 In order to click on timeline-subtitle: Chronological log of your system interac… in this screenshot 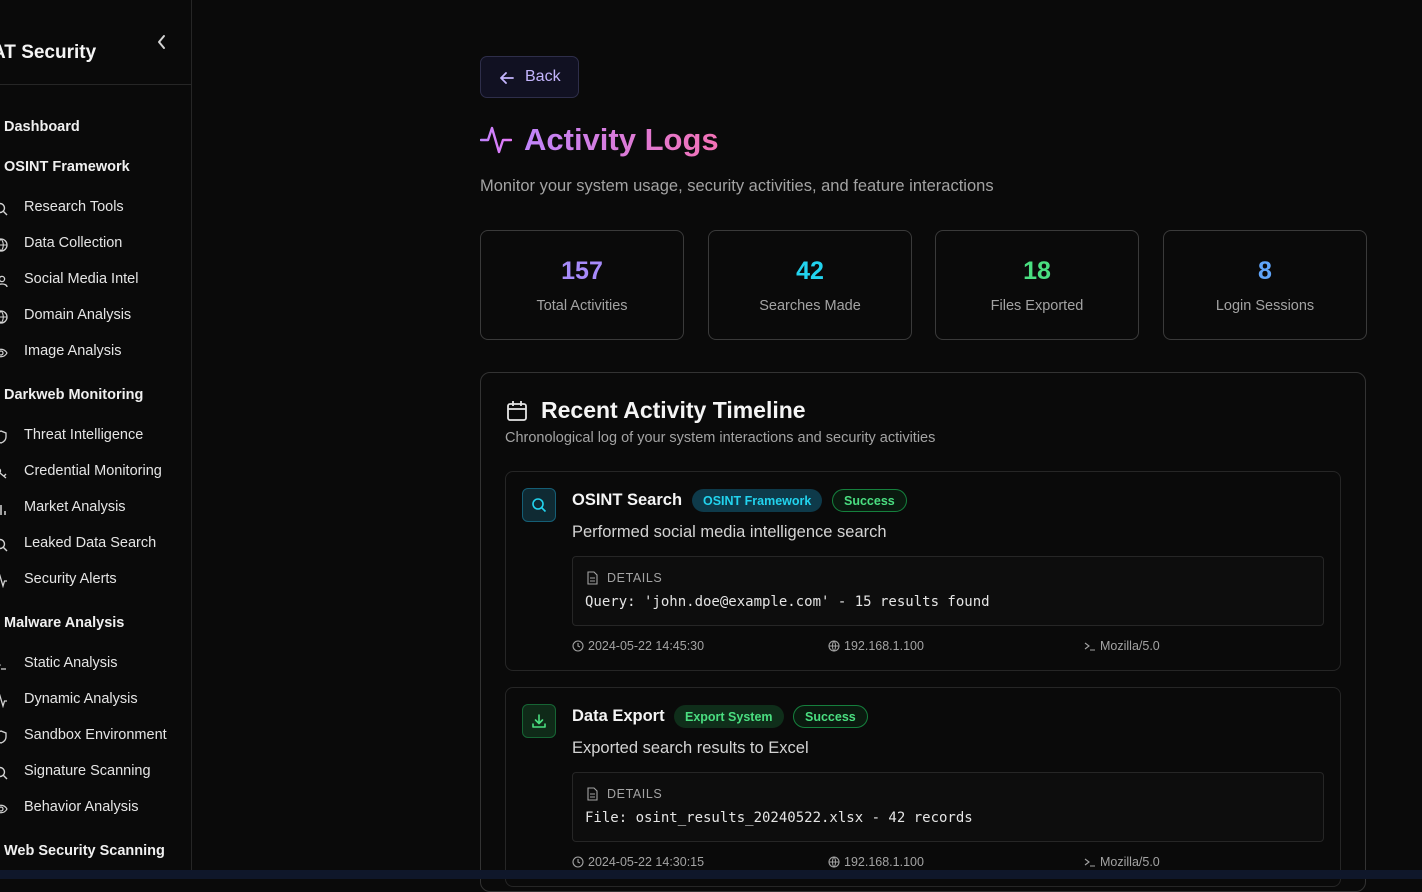, I will do `click(720, 438)`.